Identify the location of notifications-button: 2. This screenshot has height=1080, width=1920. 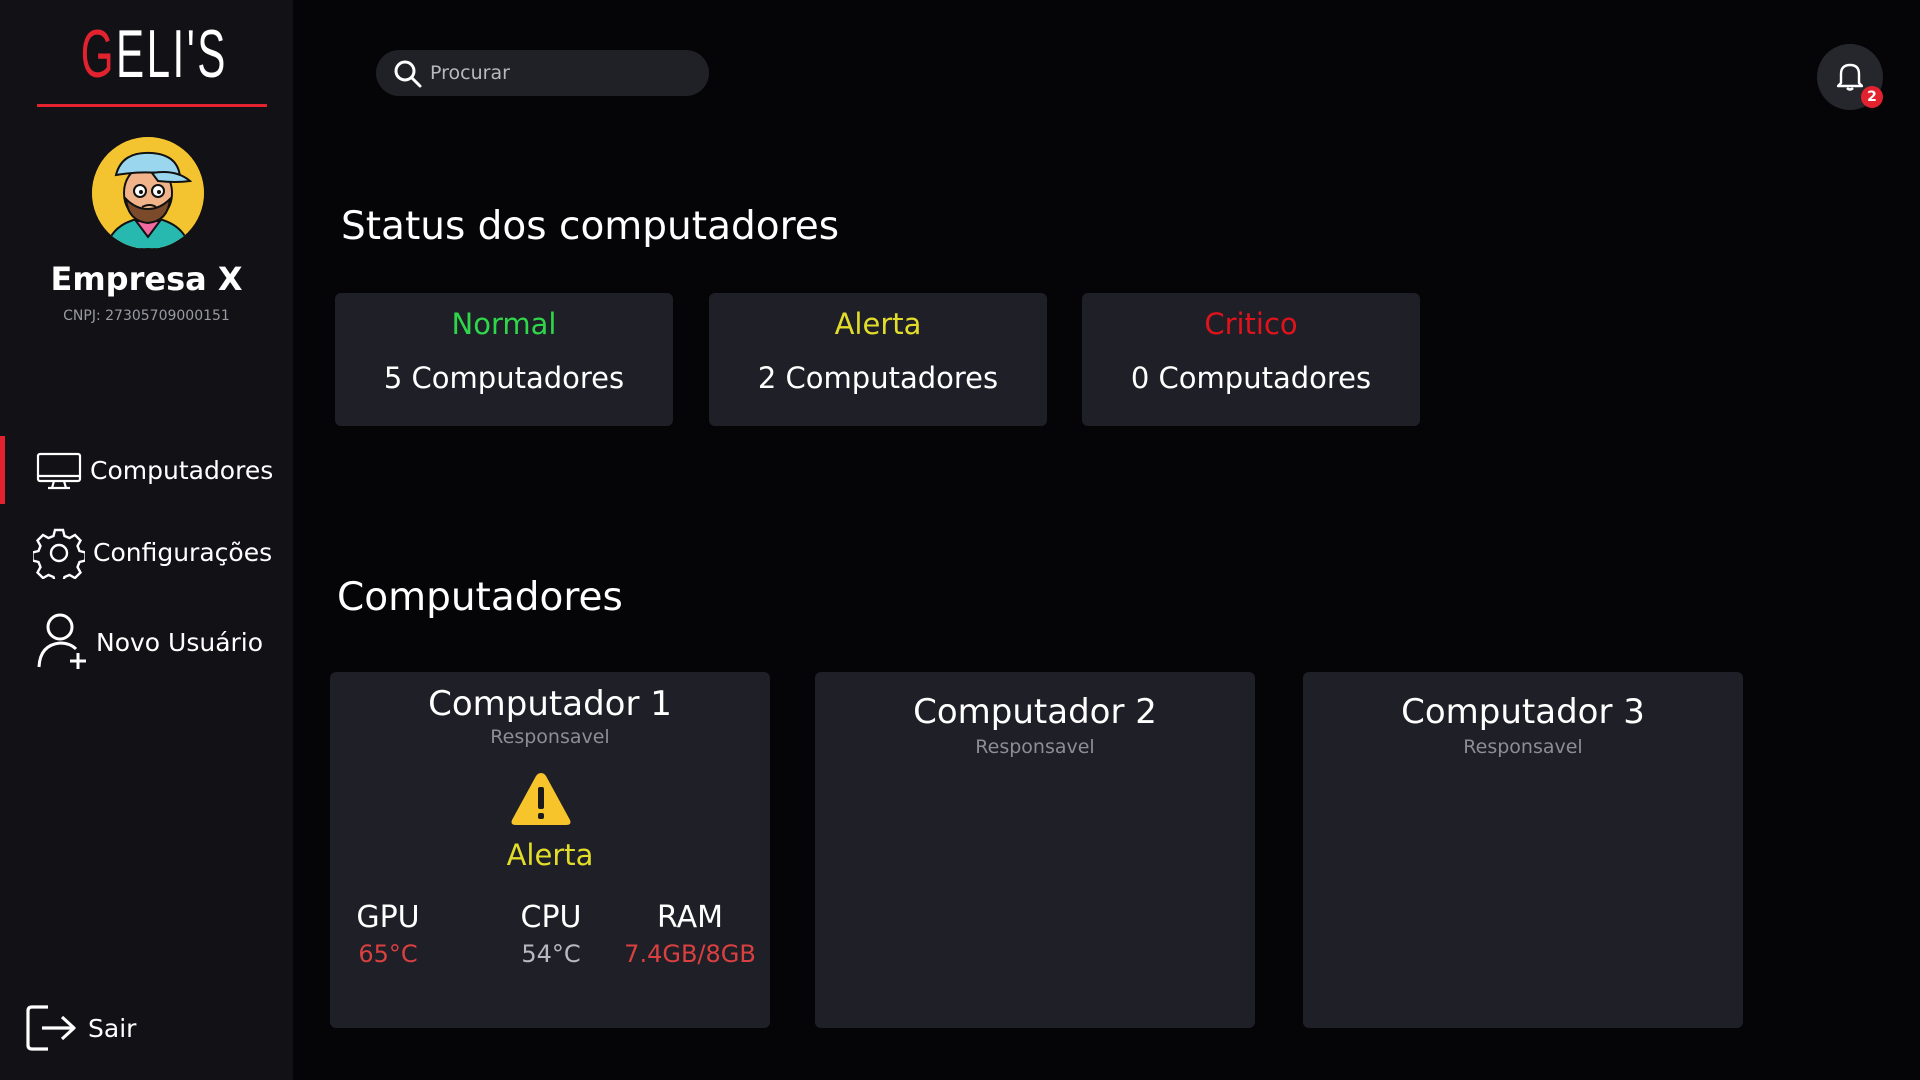
(1850, 77).